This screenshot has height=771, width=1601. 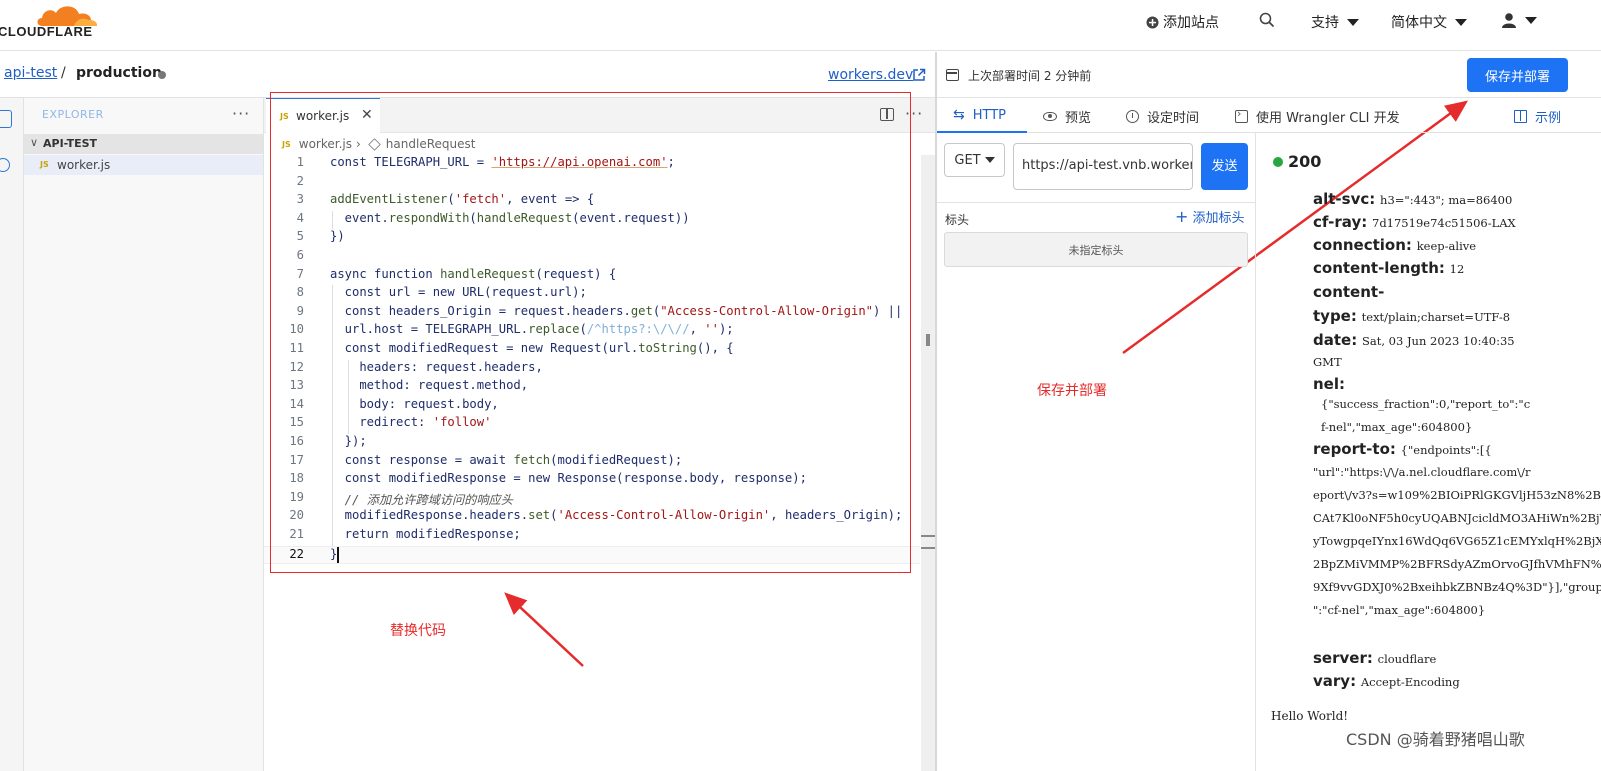 What do you see at coordinates (6, 119) in the screenshot?
I see `files-icon` at bounding box center [6, 119].